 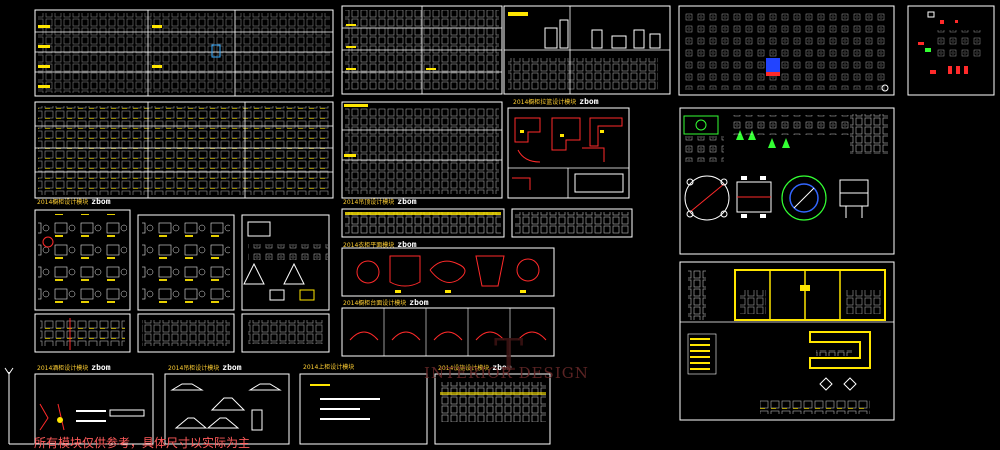 What do you see at coordinates (184, 53) in the screenshot?
I see `panel-cabinet-elevations-a` at bounding box center [184, 53].